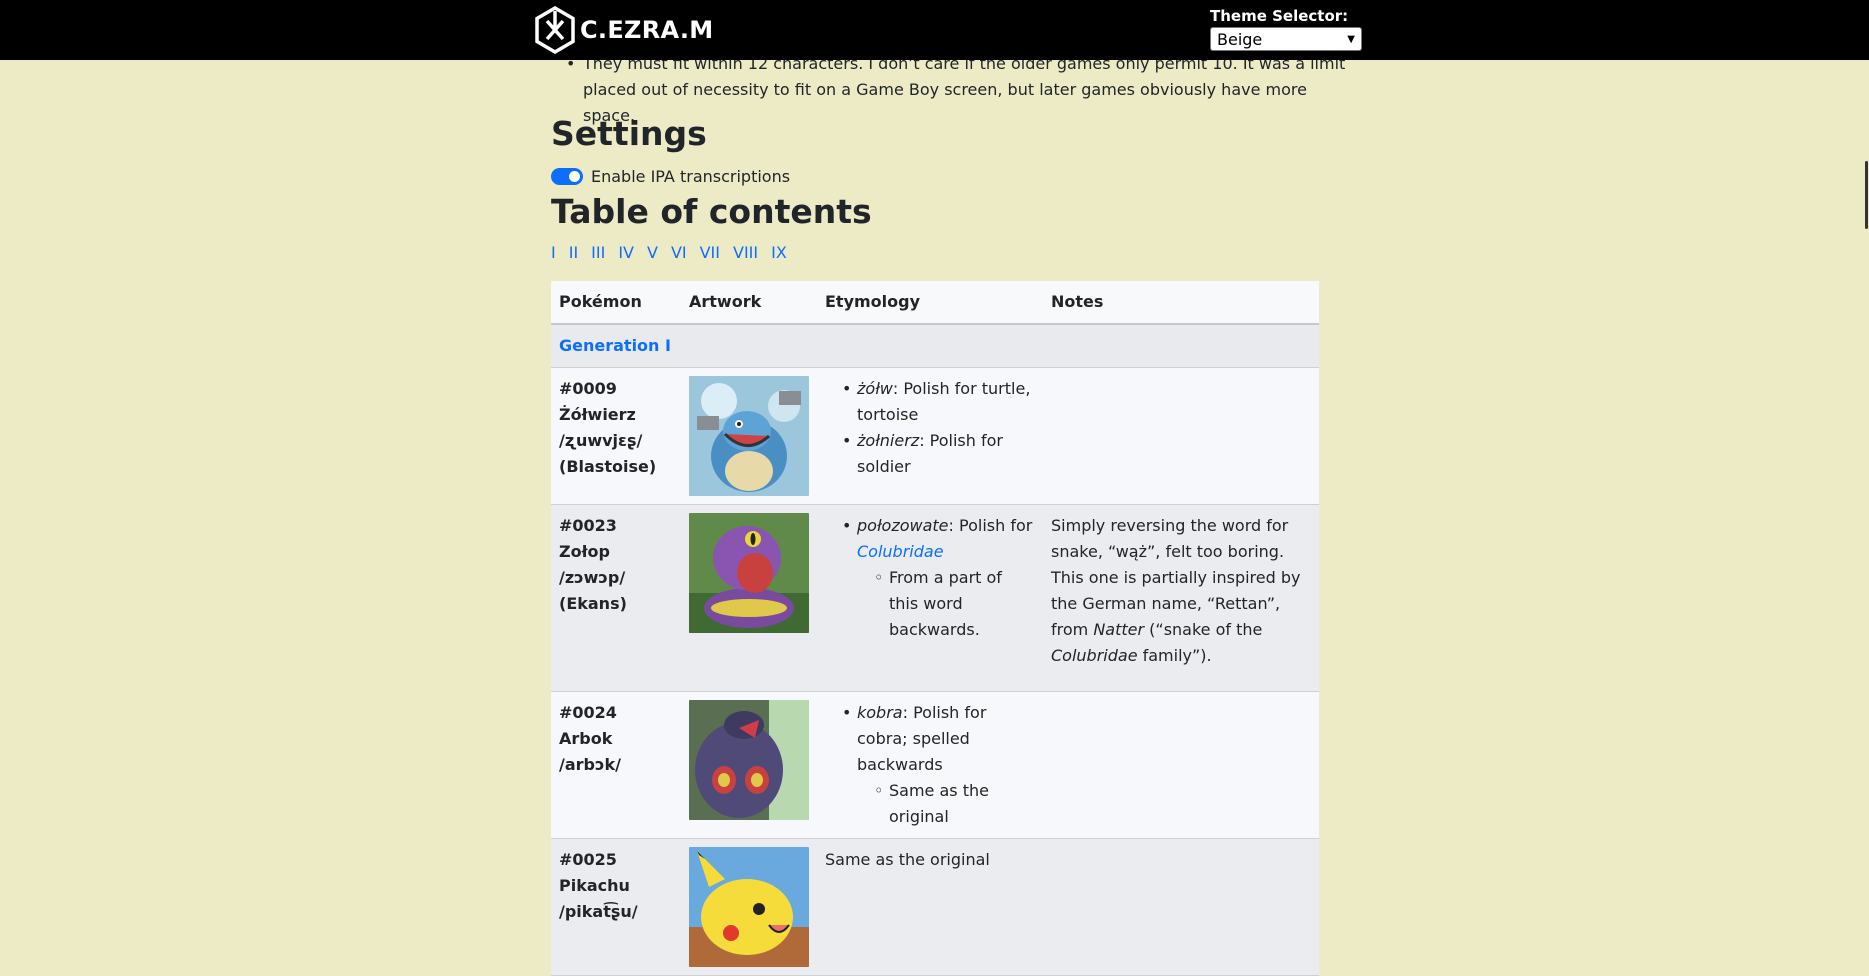 This screenshot has width=1869, height=976. What do you see at coordinates (588, 388) in the screenshot?
I see `pokemon-number: #0009` at bounding box center [588, 388].